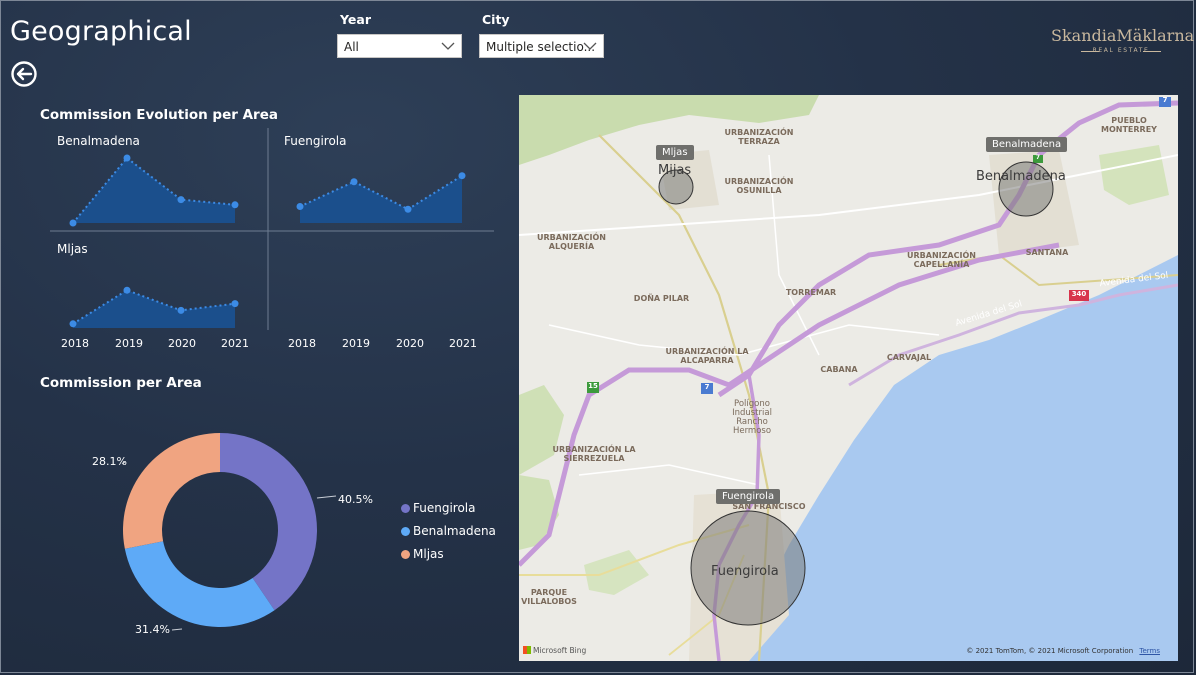  Describe the element at coordinates (454, 531) in the screenshot. I see `legend-label: Benalmadena` at that location.